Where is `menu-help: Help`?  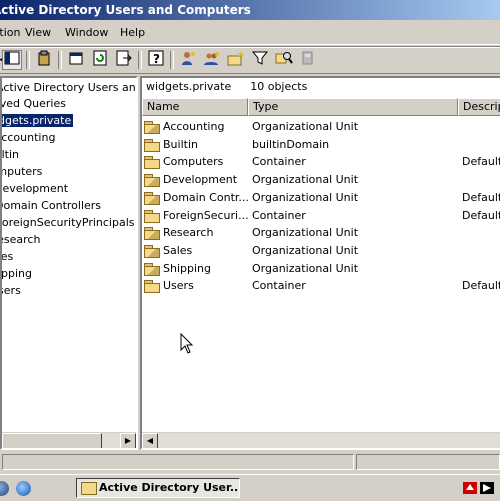
menu-help: Help is located at coordinates (132, 32).